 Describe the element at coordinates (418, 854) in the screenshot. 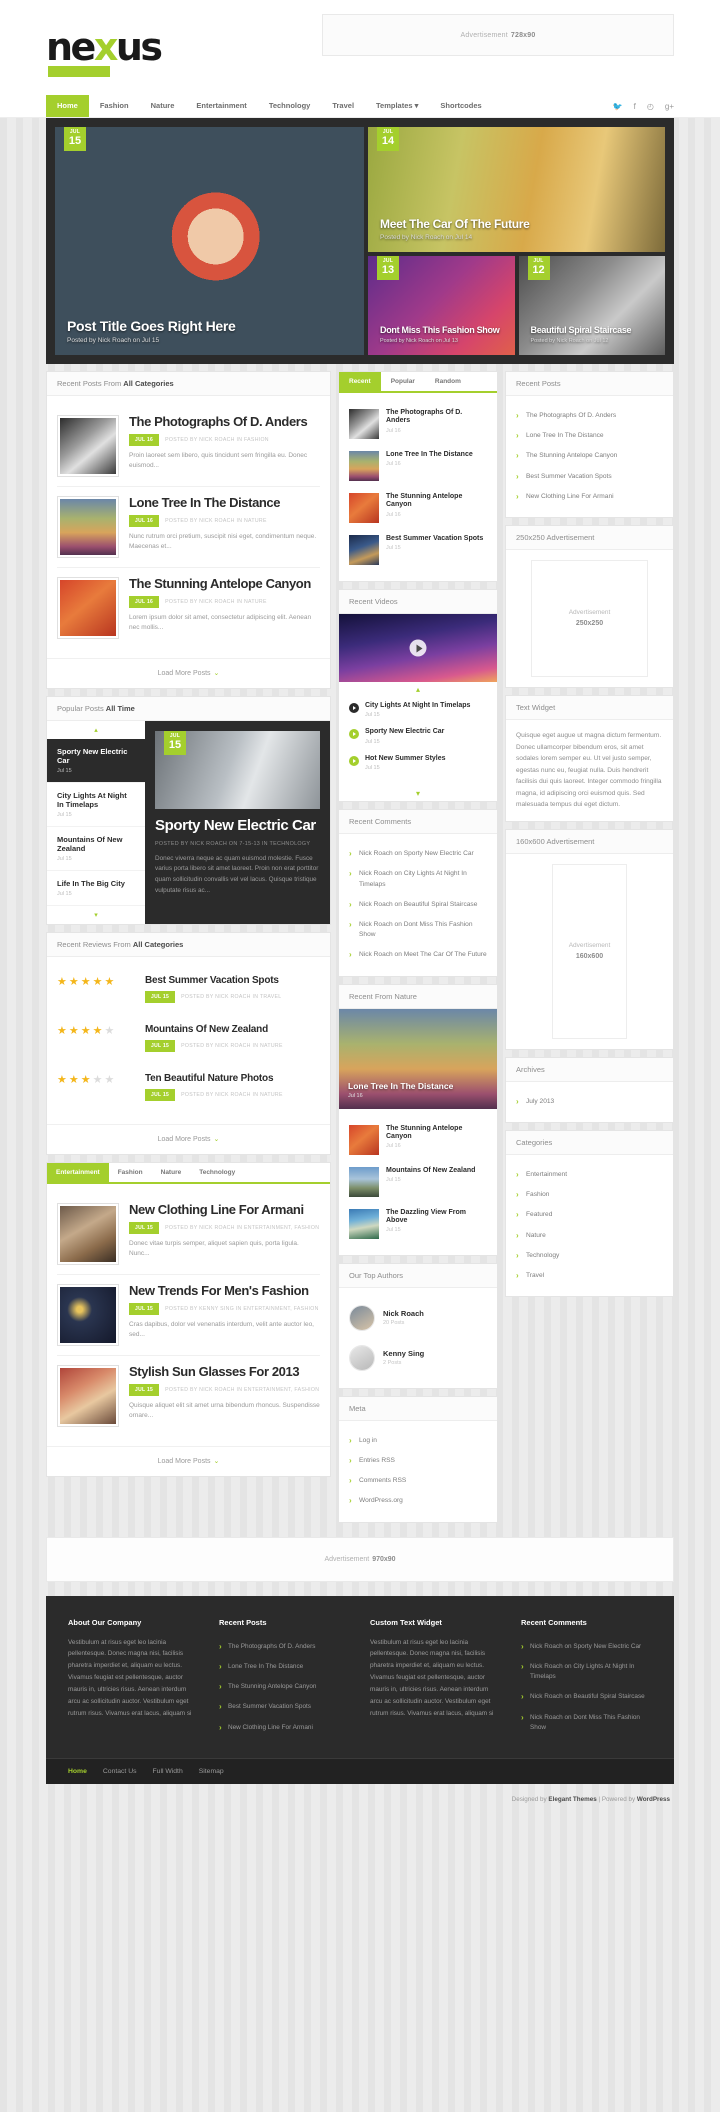

I see `list-item: Nick Roach on Sporty New Electric Car` at that location.